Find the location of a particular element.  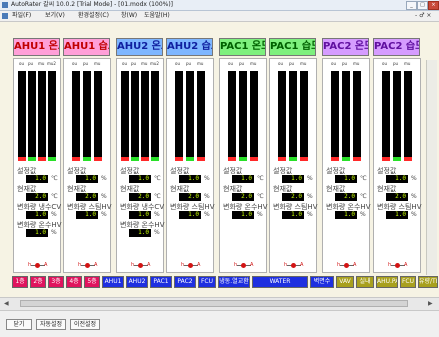

nav-indoor-button: 실내 is located at coordinates (365, 282).